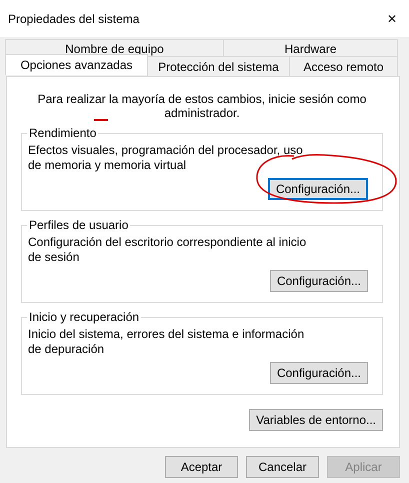 The width and height of the screenshot is (409, 483). I want to click on dialog-button: Cancelar, so click(282, 467).